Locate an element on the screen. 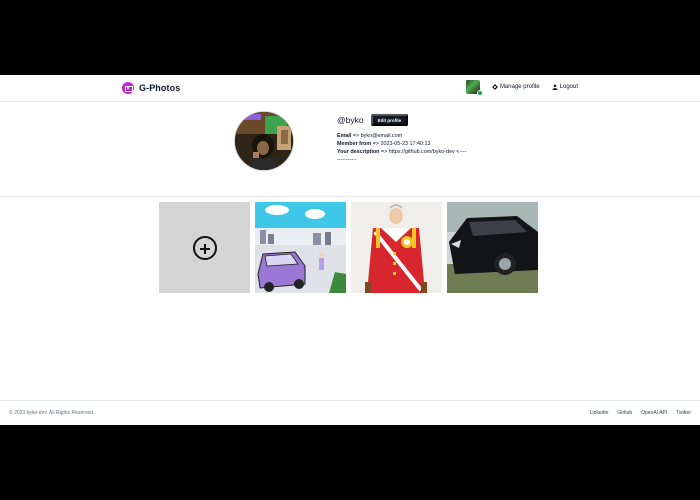 The height and width of the screenshot is (500, 700). nav-right: Manage profile Logout is located at coordinates (521, 88).